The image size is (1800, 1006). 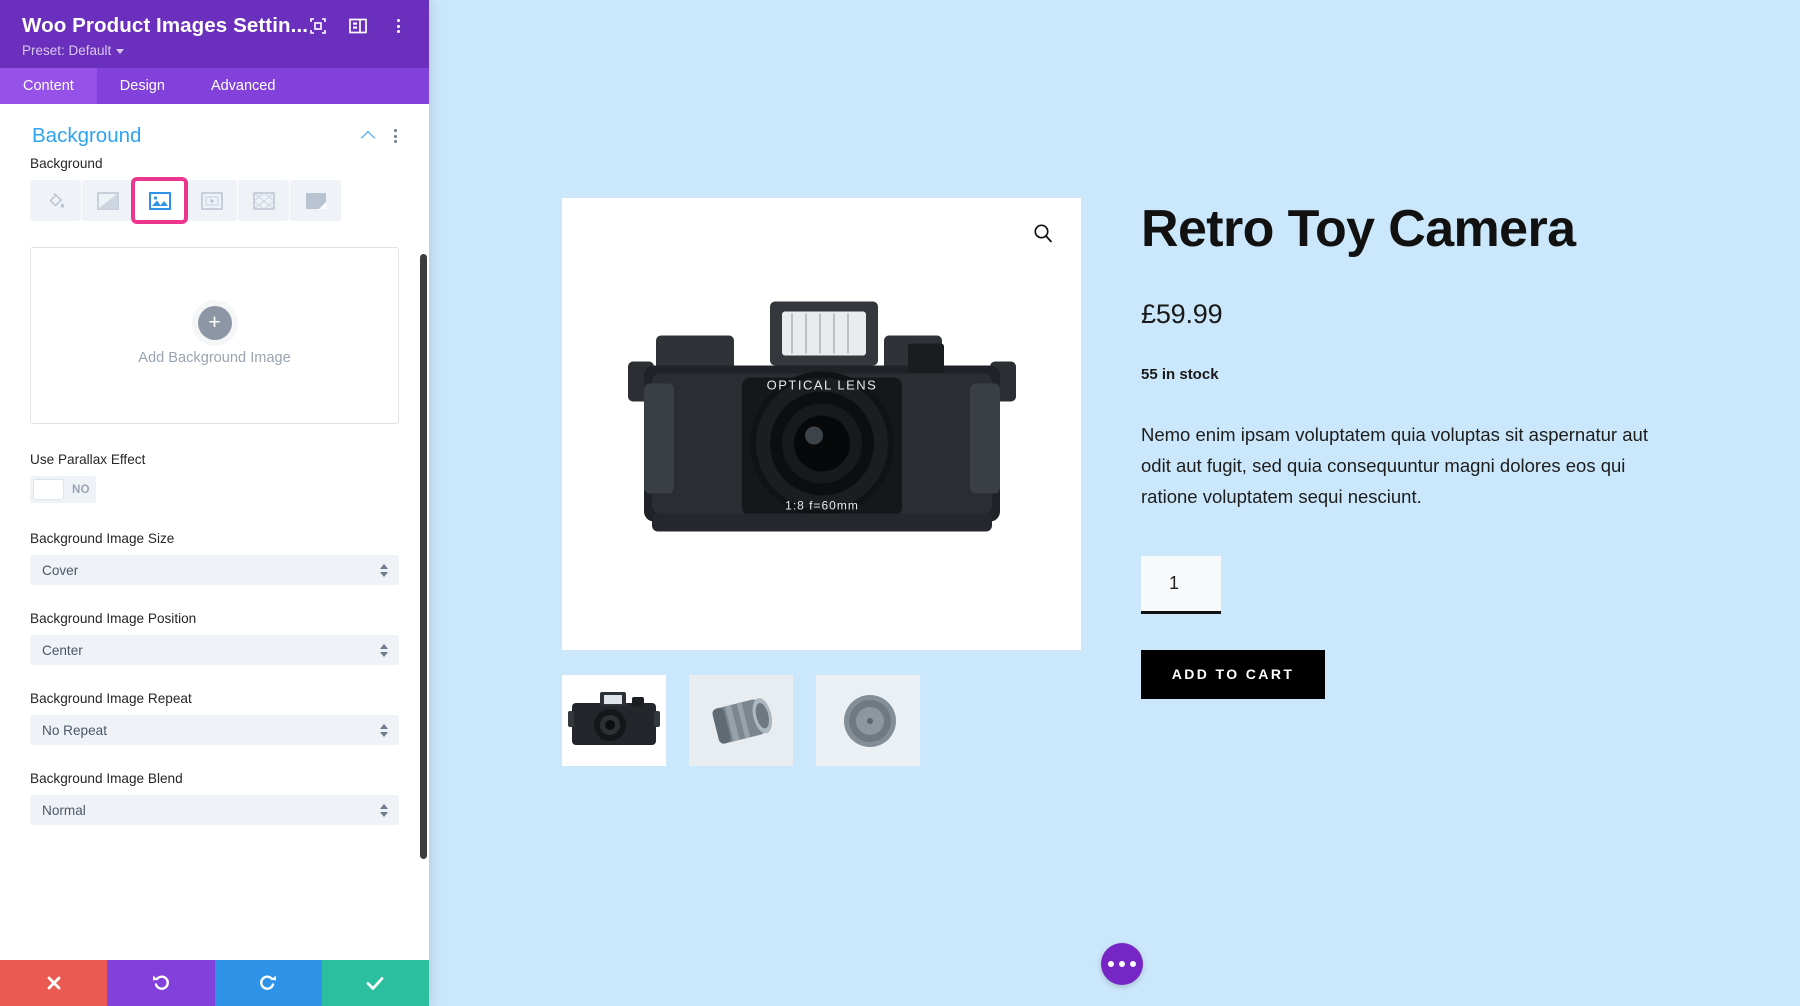 What do you see at coordinates (214, 50) in the screenshot?
I see `preset-selector: Preset: Default` at bounding box center [214, 50].